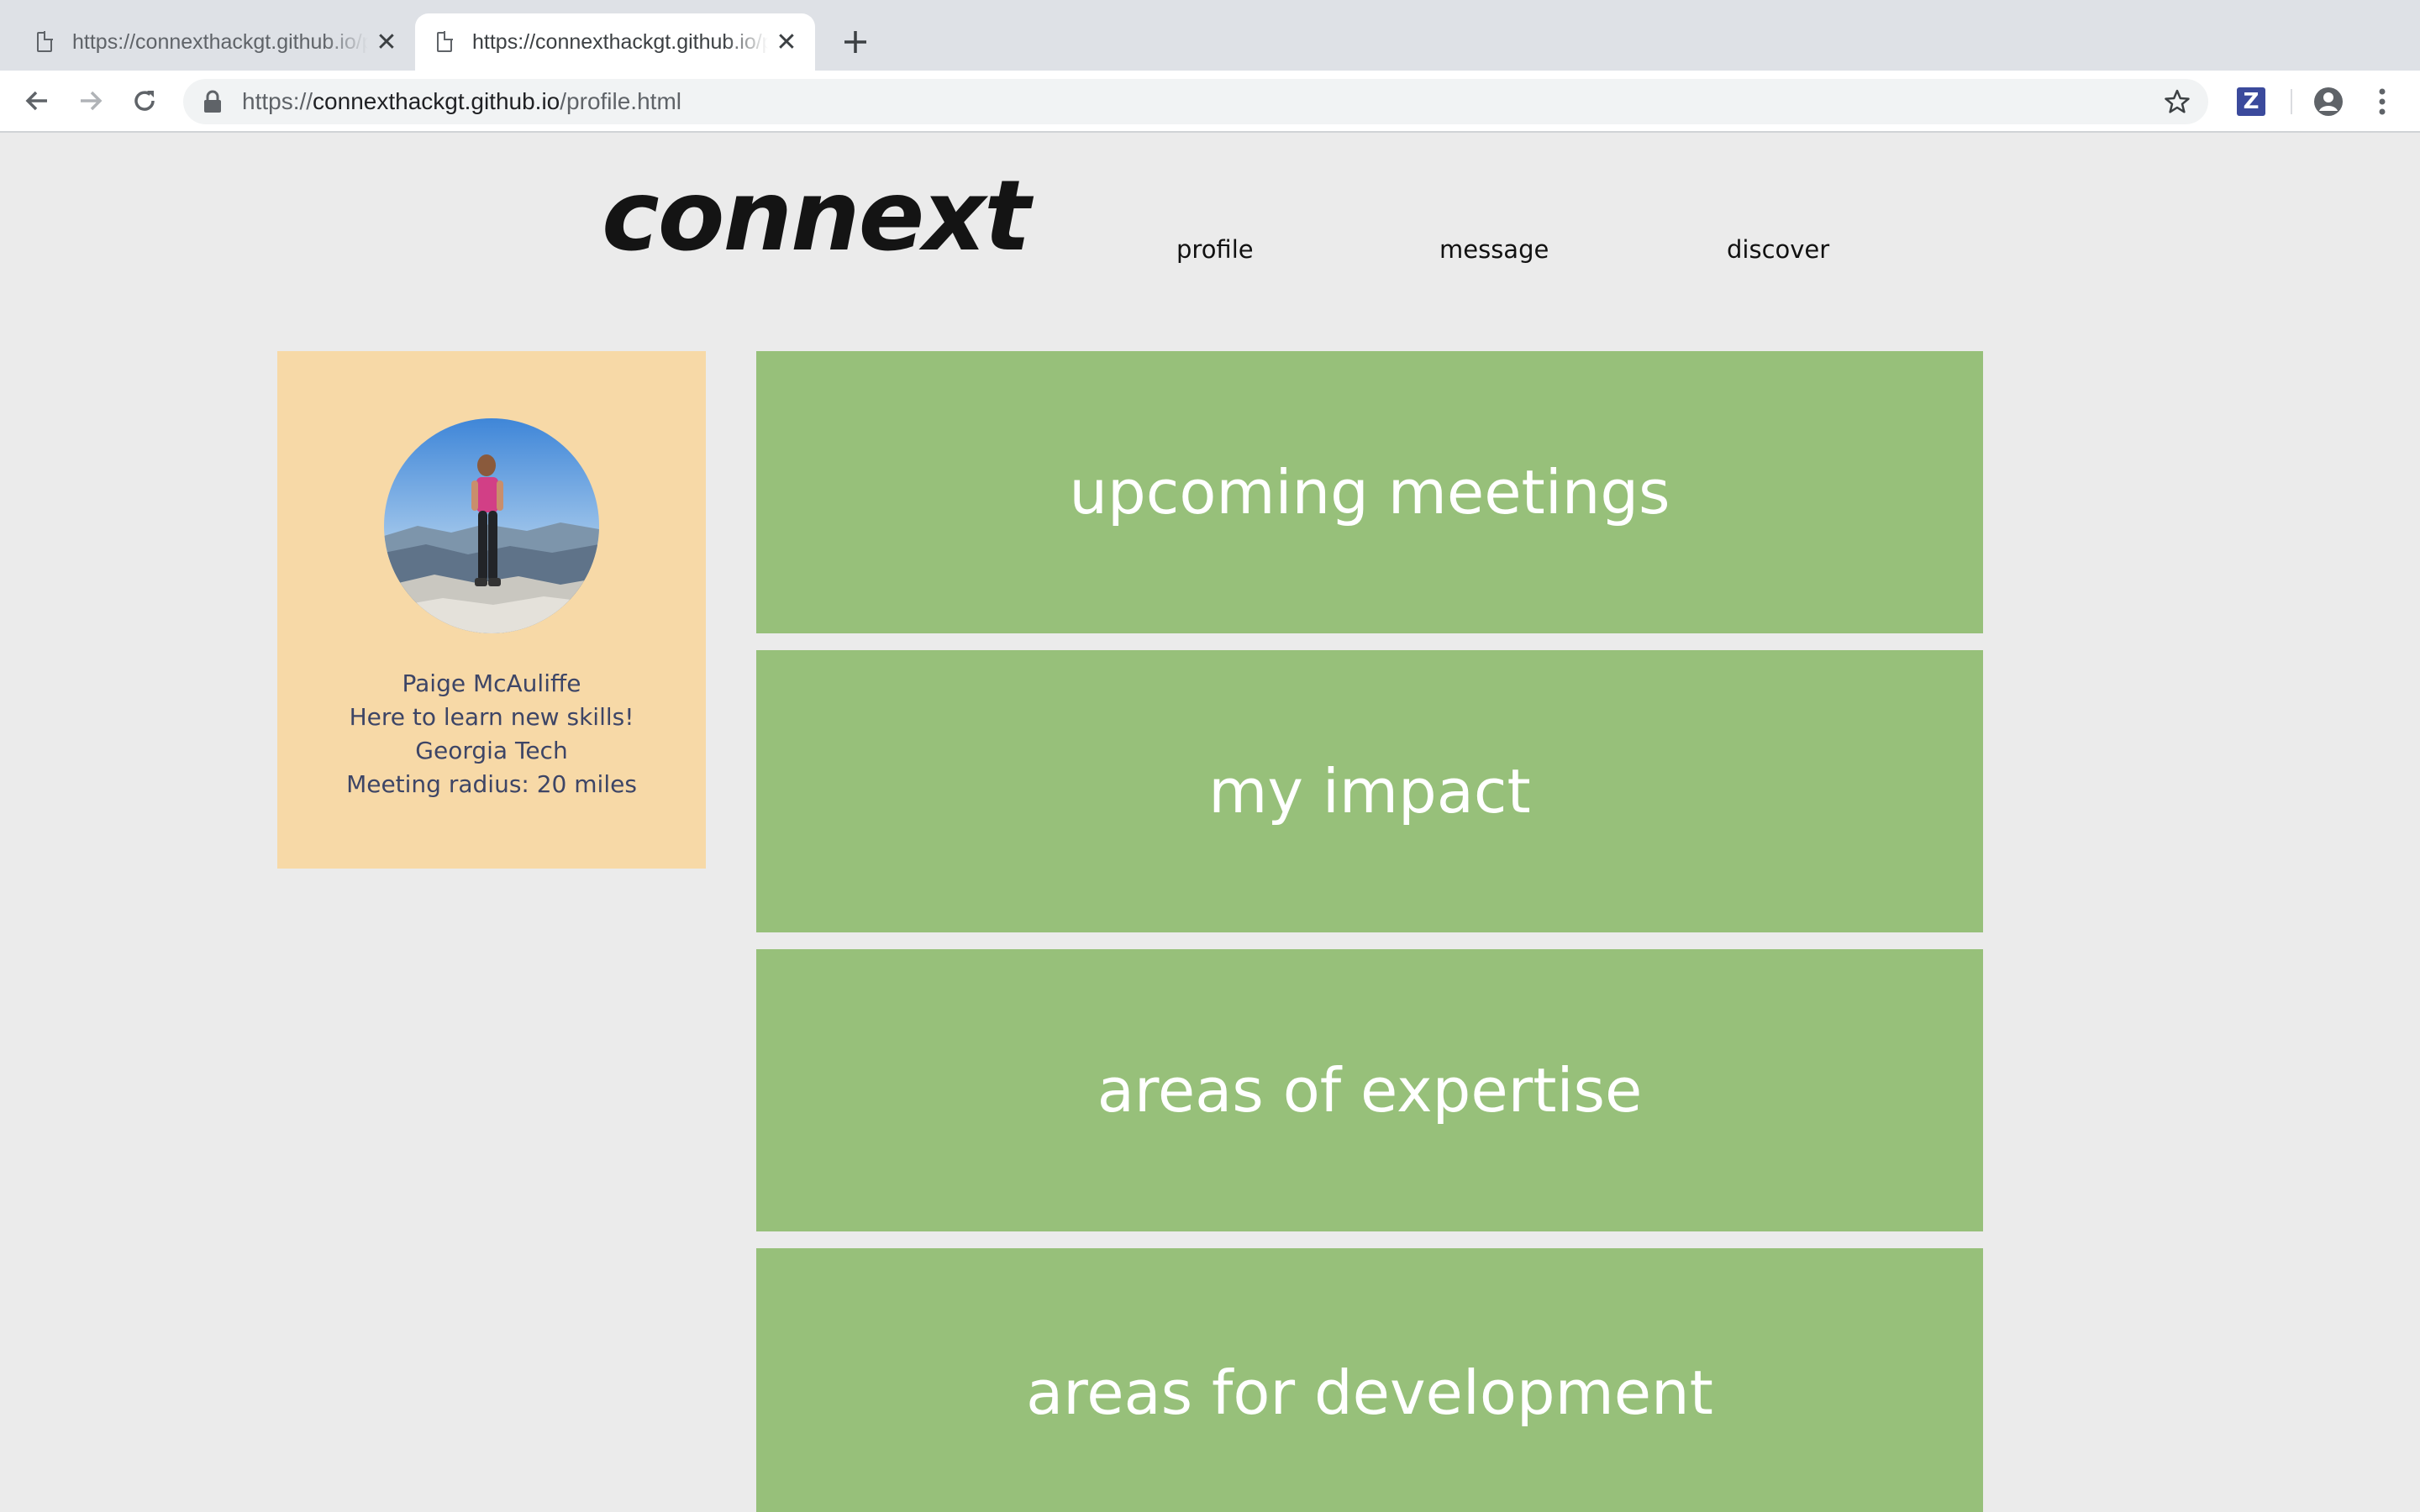 The height and width of the screenshot is (1512, 2420). I want to click on back-arrow-icon, so click(36, 101).